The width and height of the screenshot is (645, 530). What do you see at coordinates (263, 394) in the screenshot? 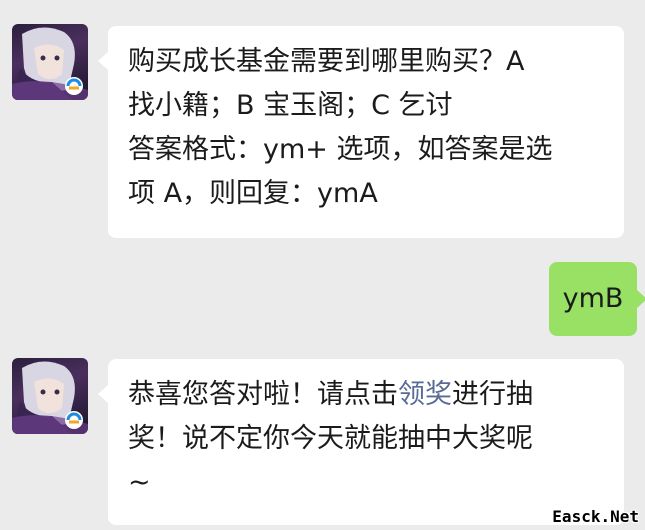
I see `message-text: 恭喜您答对啦！请点击` at bounding box center [263, 394].